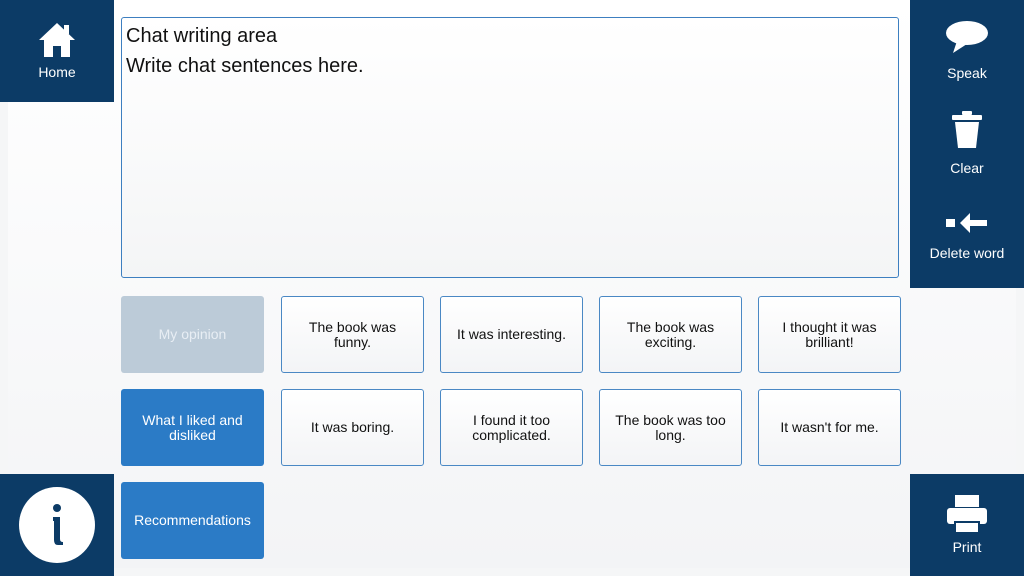  Describe the element at coordinates (192, 520) in the screenshot. I see `category-recommendations: Recommendations` at that location.